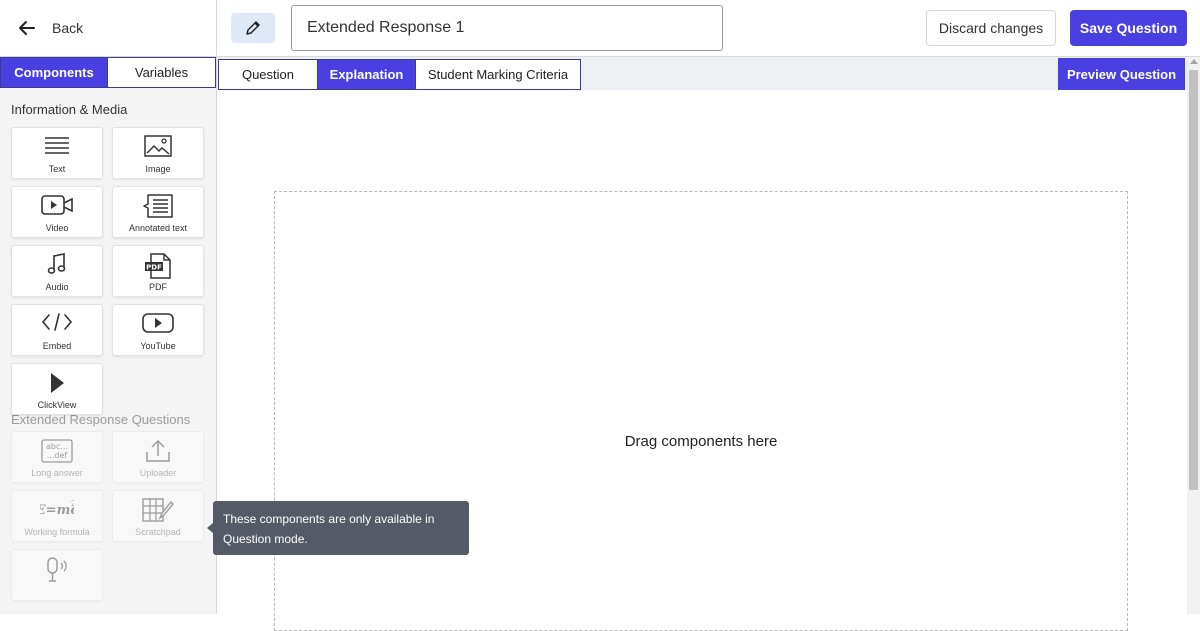  I want to click on svg-text: E=mc, so click(57, 510).